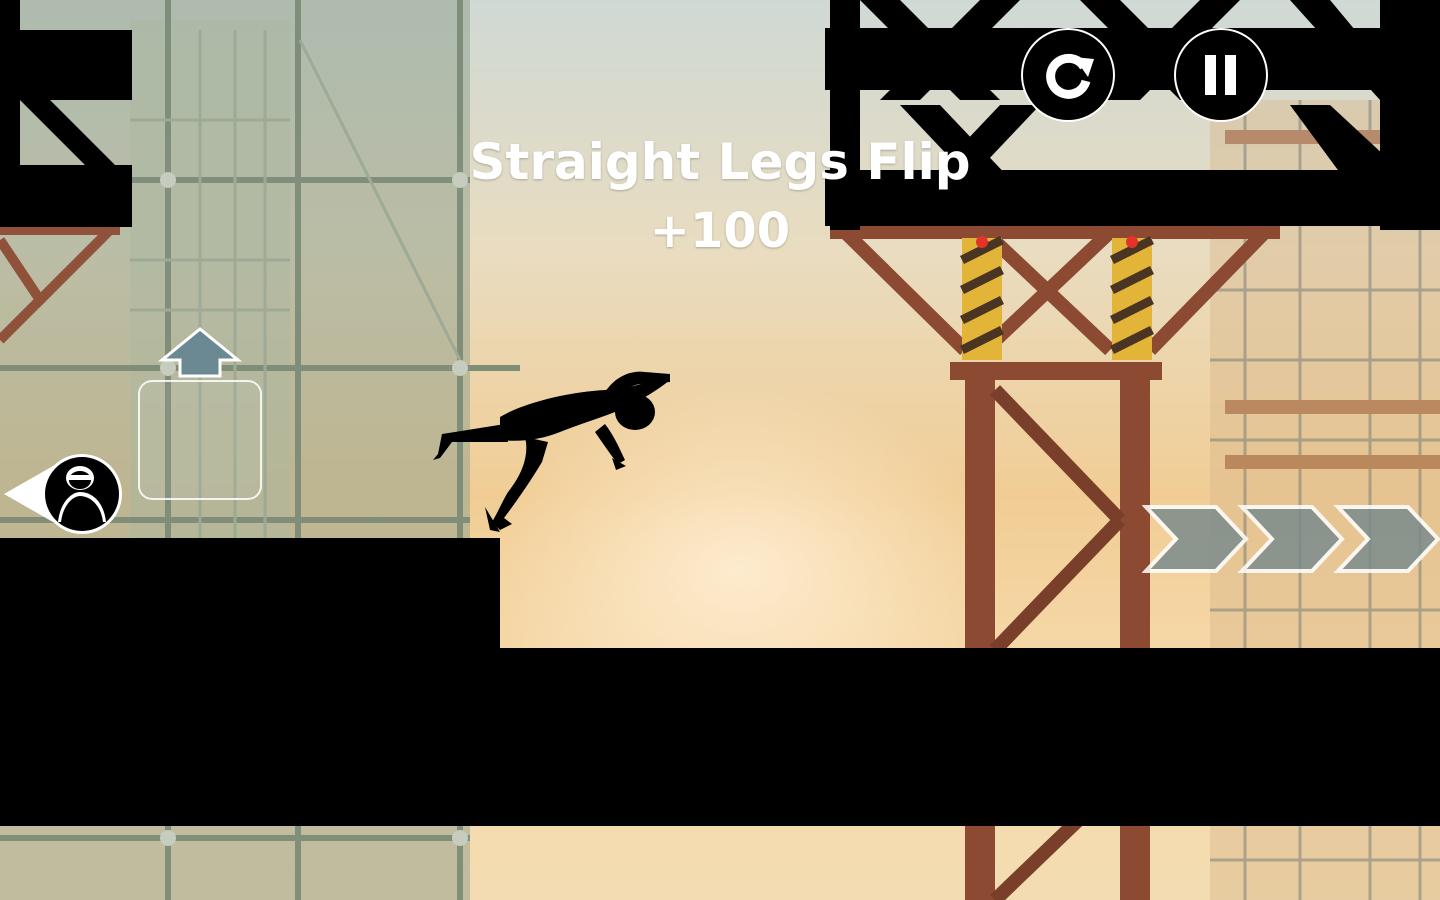 The image size is (1440, 900). What do you see at coordinates (200, 352) in the screenshot?
I see `up-arrow-icon` at bounding box center [200, 352].